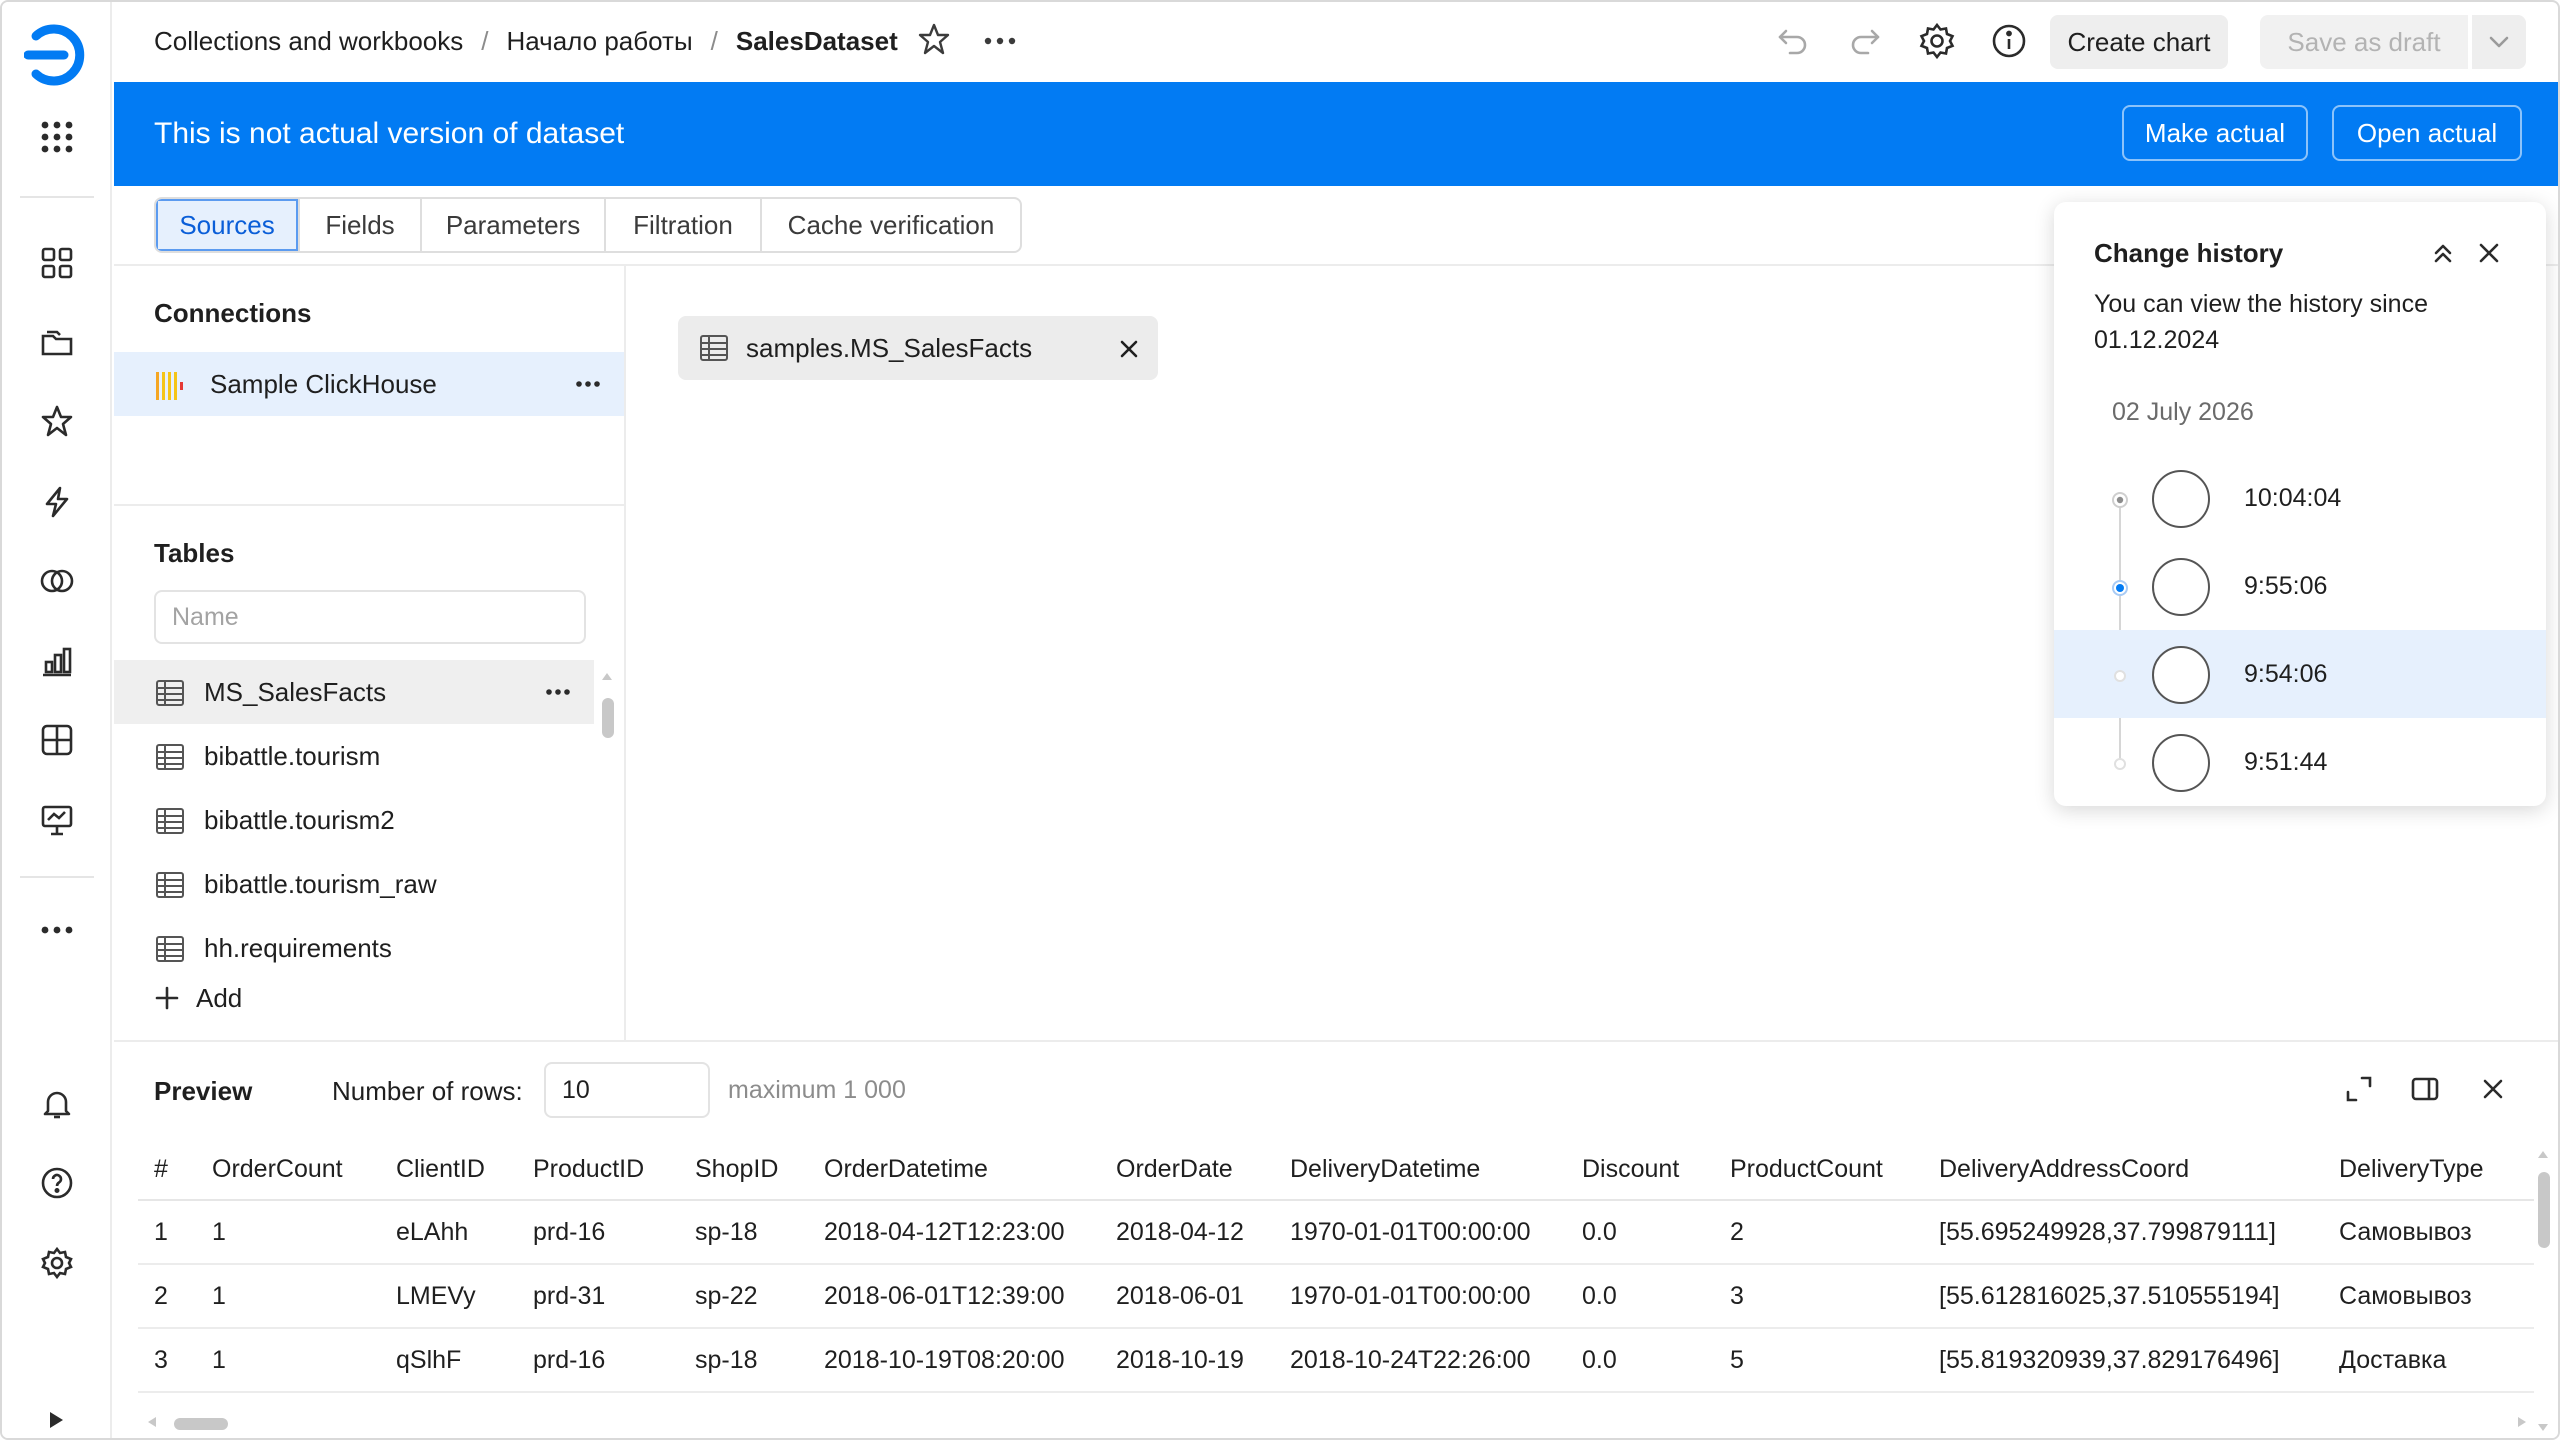 This screenshot has width=2560, height=1440. Describe the element at coordinates (2425, 1089) in the screenshot. I see `split-view-icon` at that location.